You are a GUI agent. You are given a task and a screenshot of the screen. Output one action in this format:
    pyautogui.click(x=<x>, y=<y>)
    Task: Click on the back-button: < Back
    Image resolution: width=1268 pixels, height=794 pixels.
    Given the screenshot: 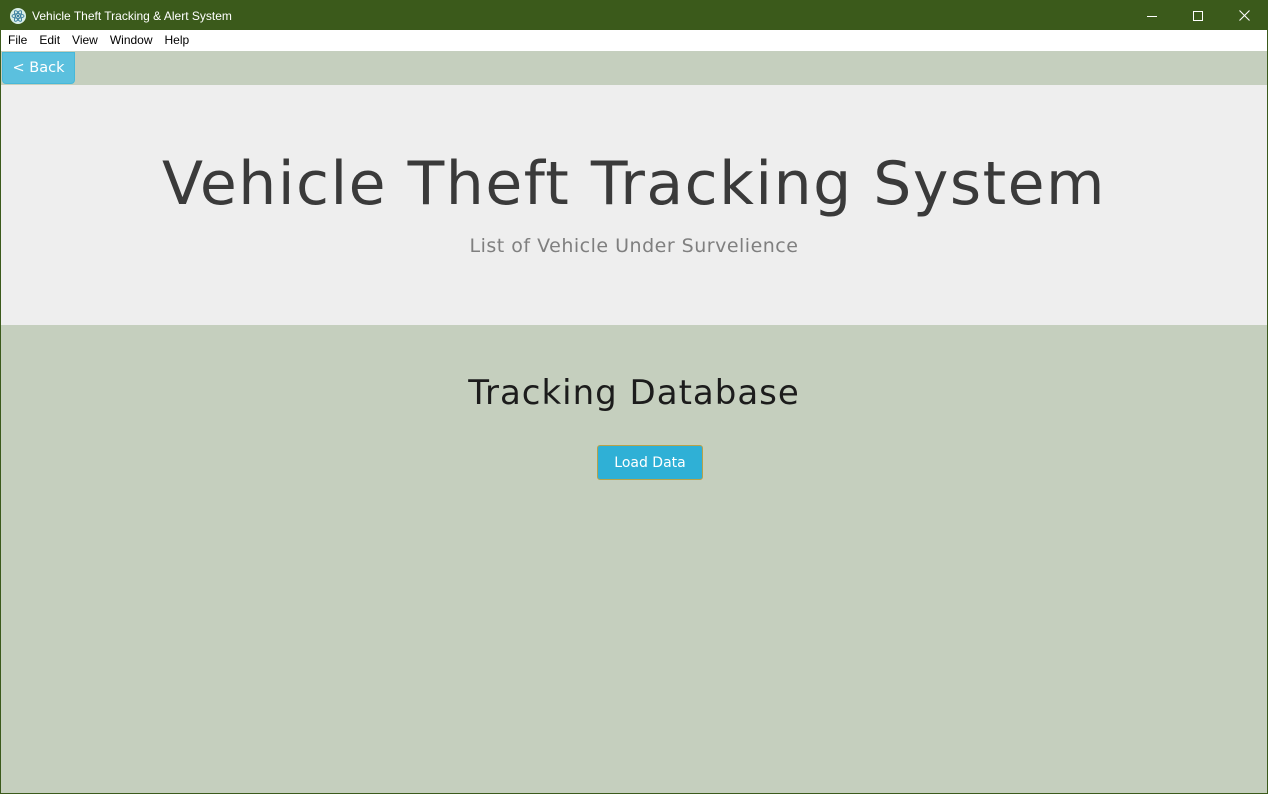 What is the action you would take?
    pyautogui.click(x=38, y=68)
    